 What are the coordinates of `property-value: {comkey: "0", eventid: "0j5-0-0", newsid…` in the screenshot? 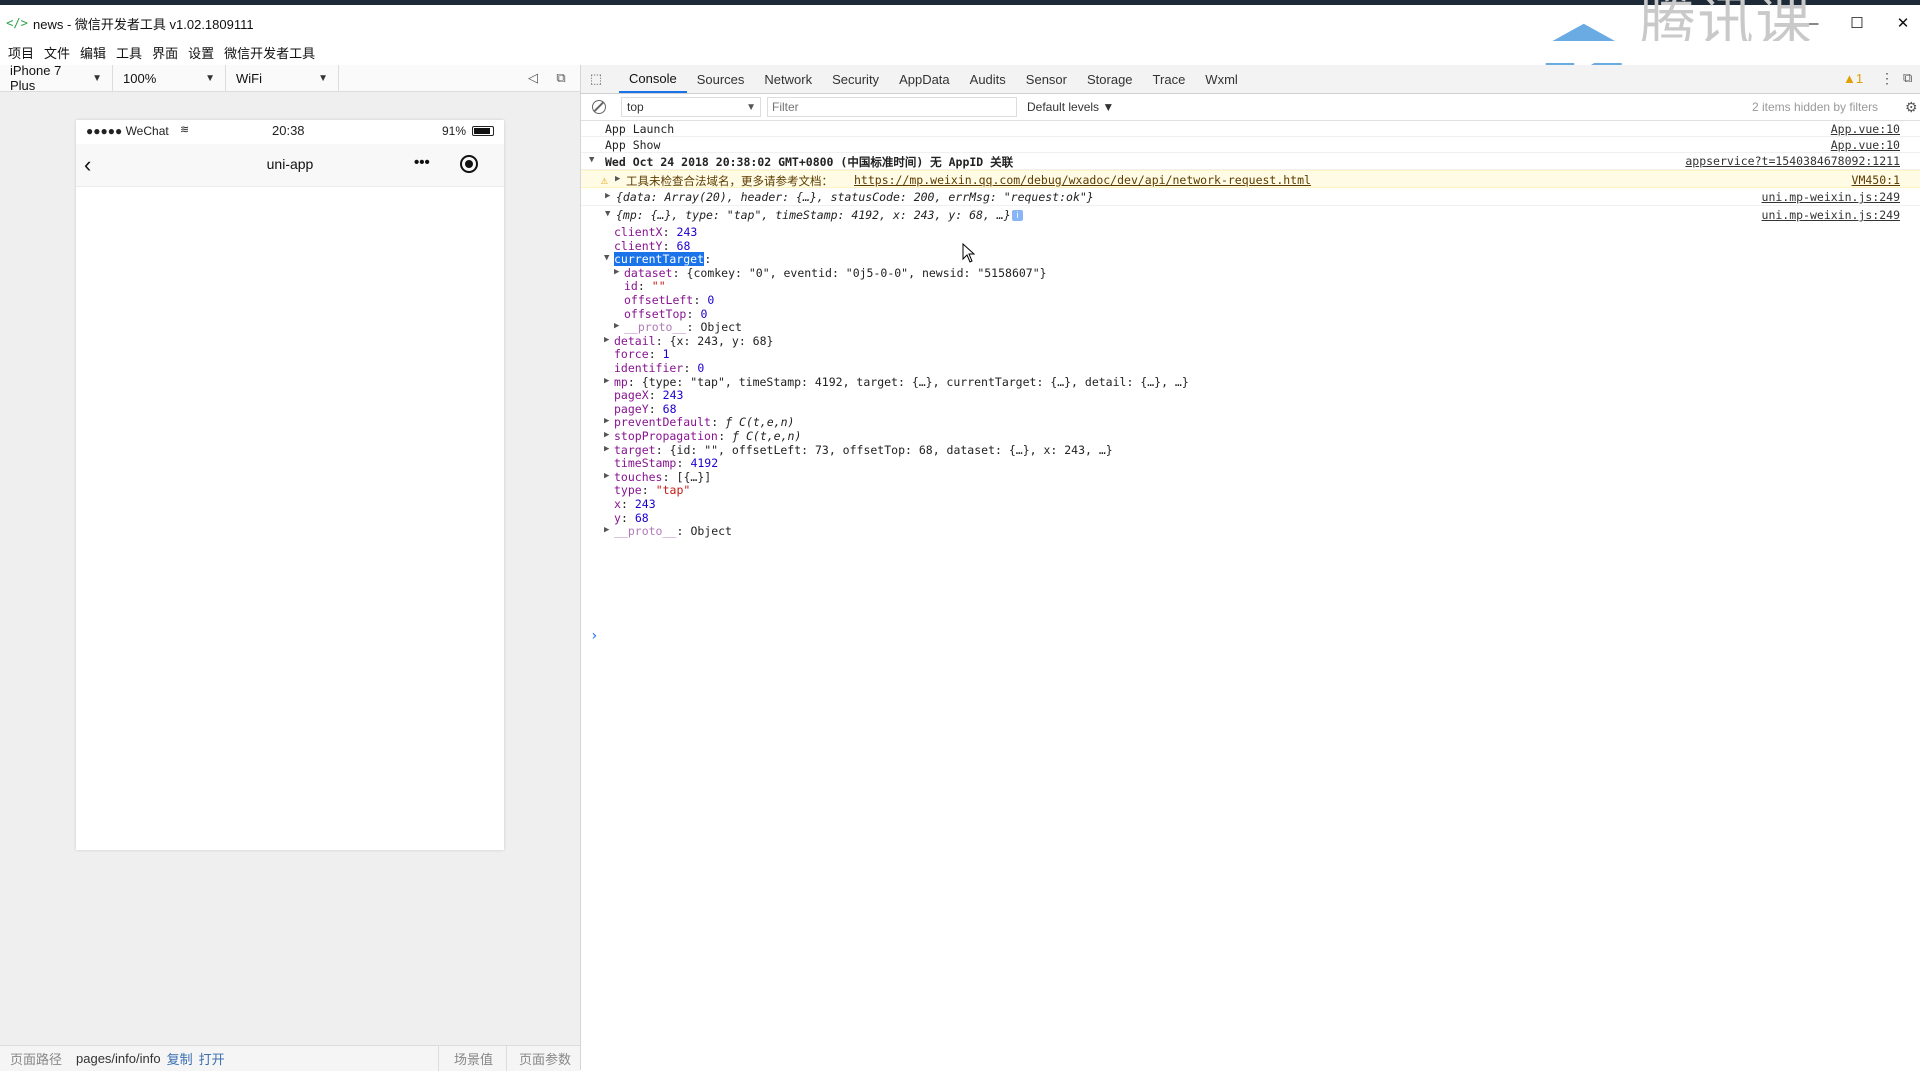 It's located at (866, 272).